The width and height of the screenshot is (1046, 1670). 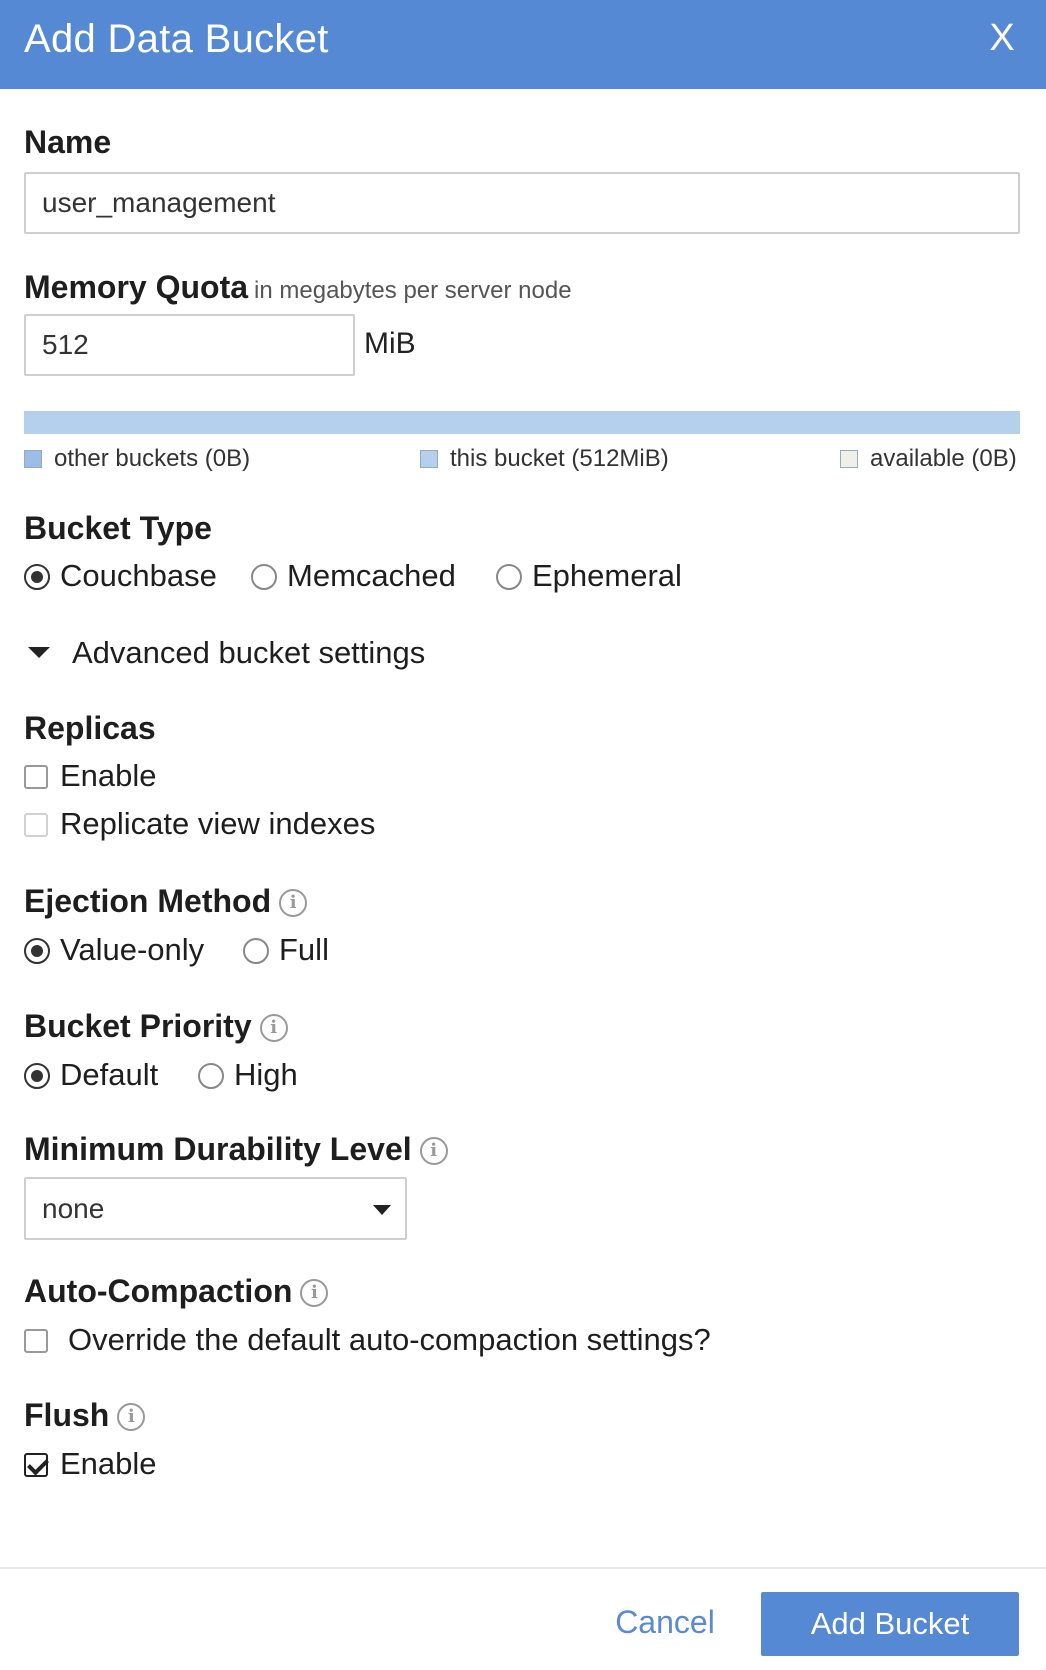 I want to click on radio-memcached, so click(x=264, y=577).